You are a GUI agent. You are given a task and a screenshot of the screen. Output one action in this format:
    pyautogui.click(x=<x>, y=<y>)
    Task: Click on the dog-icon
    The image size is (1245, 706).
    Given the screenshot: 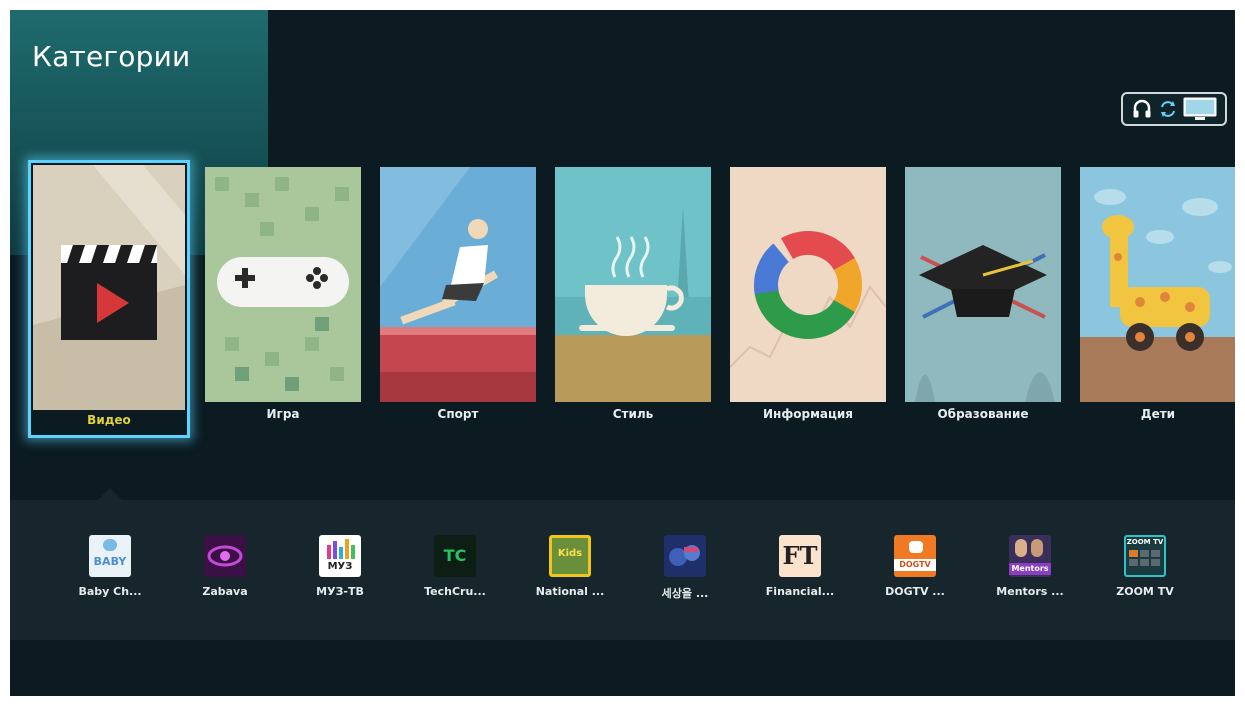 What is the action you would take?
    pyautogui.click(x=916, y=547)
    